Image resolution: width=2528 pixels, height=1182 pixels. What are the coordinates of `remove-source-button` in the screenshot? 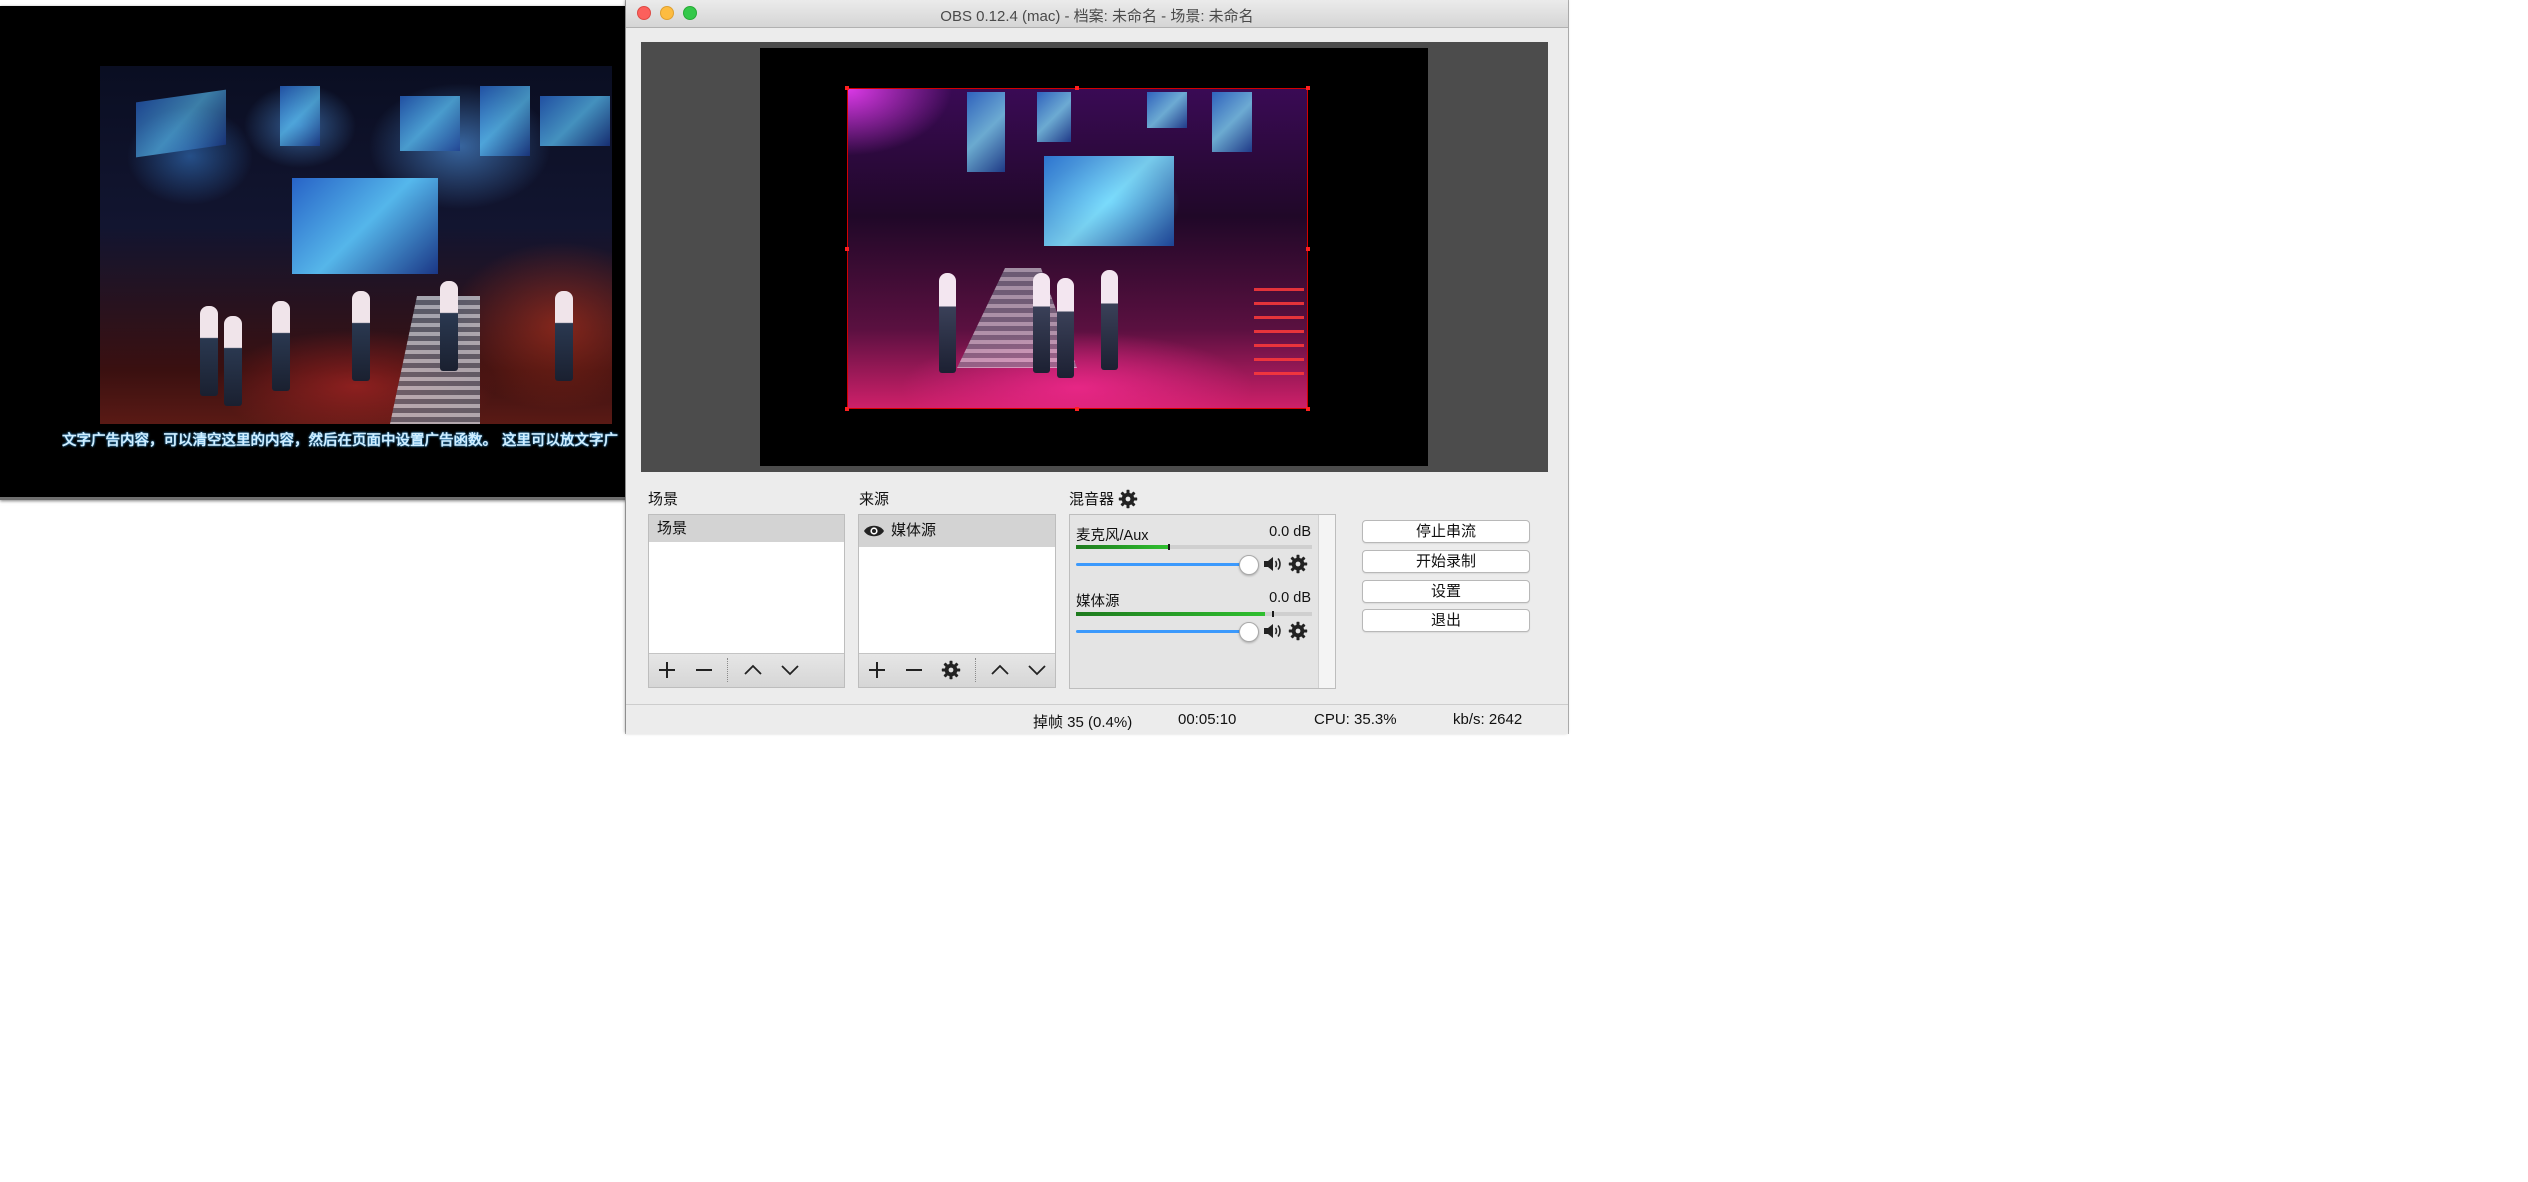 It's located at (914, 670).